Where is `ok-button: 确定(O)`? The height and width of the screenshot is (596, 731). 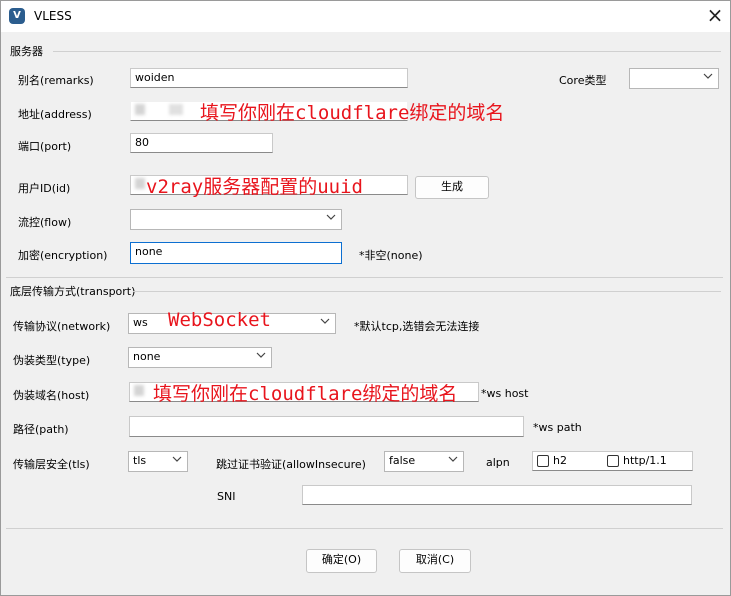
ok-button: 确定(O) is located at coordinates (341, 561).